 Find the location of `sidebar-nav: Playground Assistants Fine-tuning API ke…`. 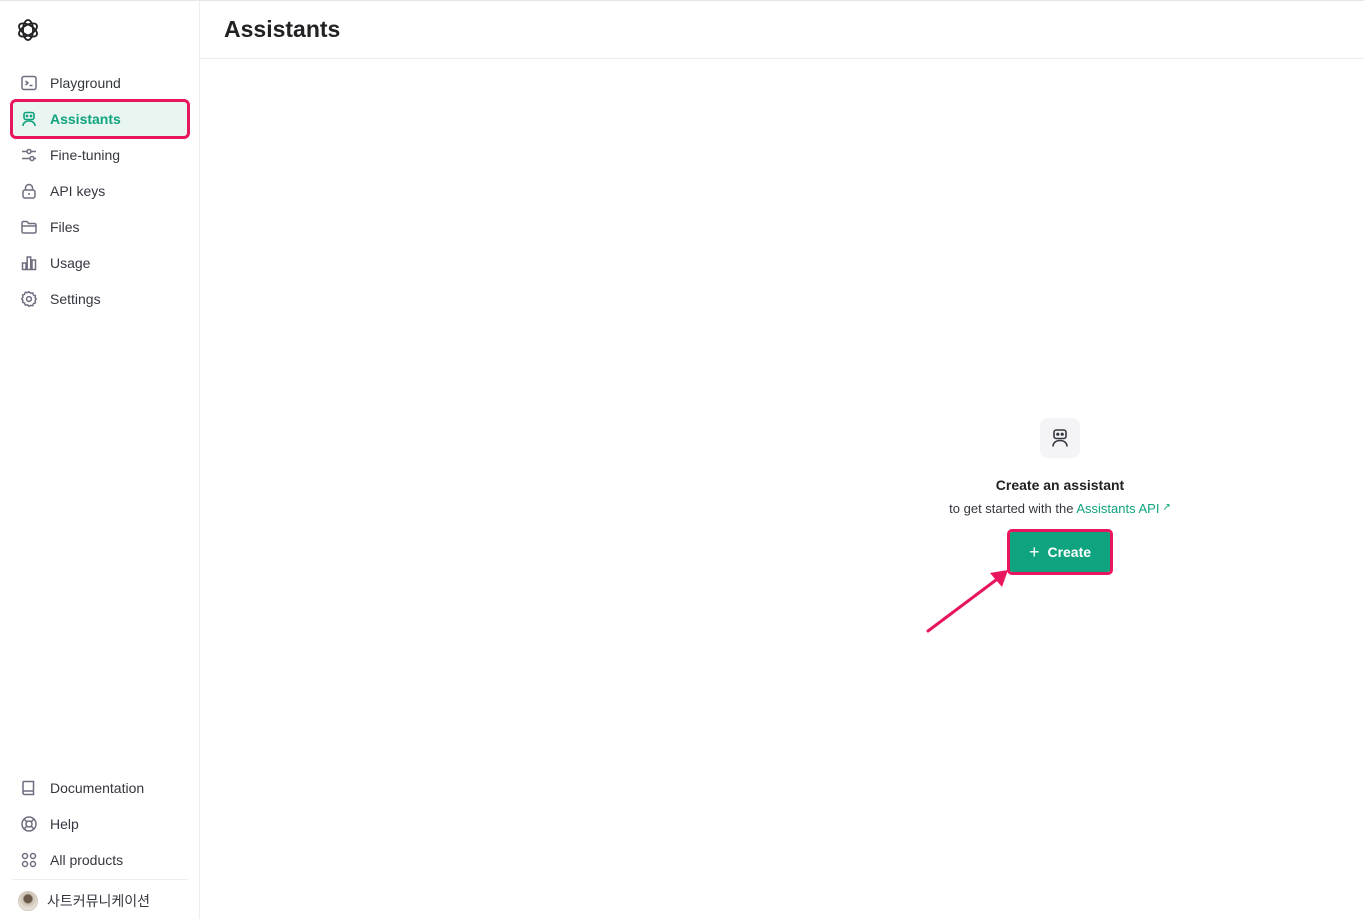

sidebar-nav: Playground Assistants Fine-tuning API ke… is located at coordinates (100, 191).